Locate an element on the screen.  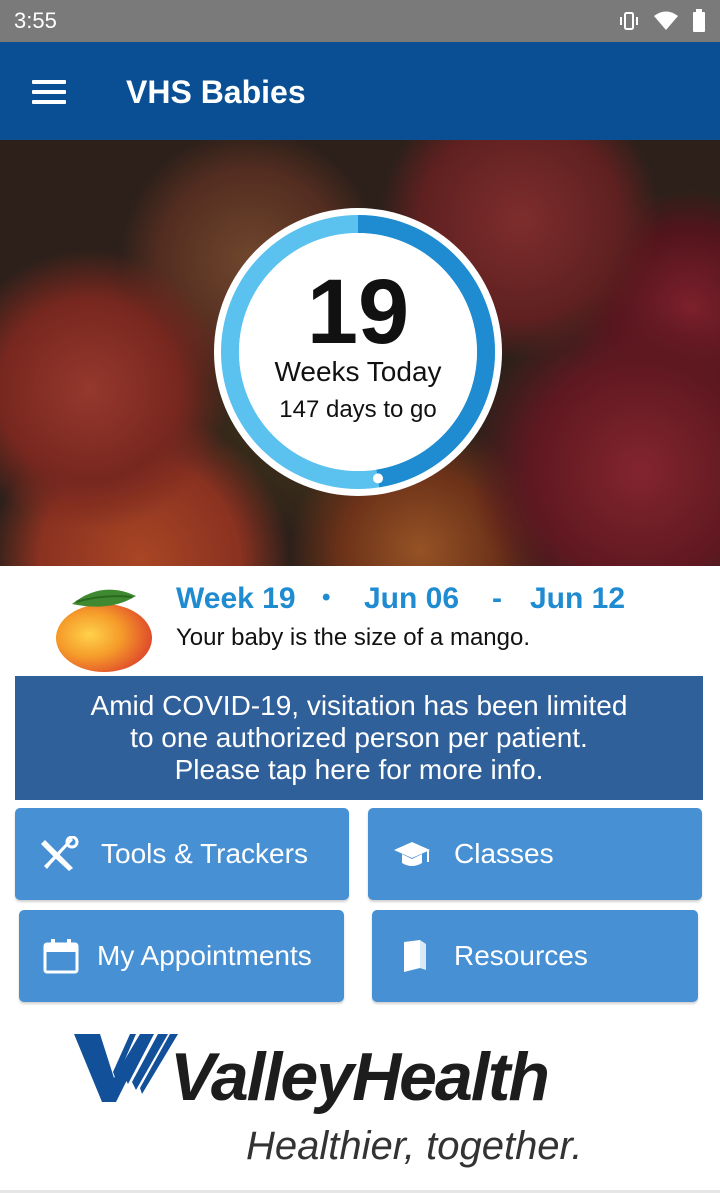
calendar-icon is located at coordinates (61, 958).